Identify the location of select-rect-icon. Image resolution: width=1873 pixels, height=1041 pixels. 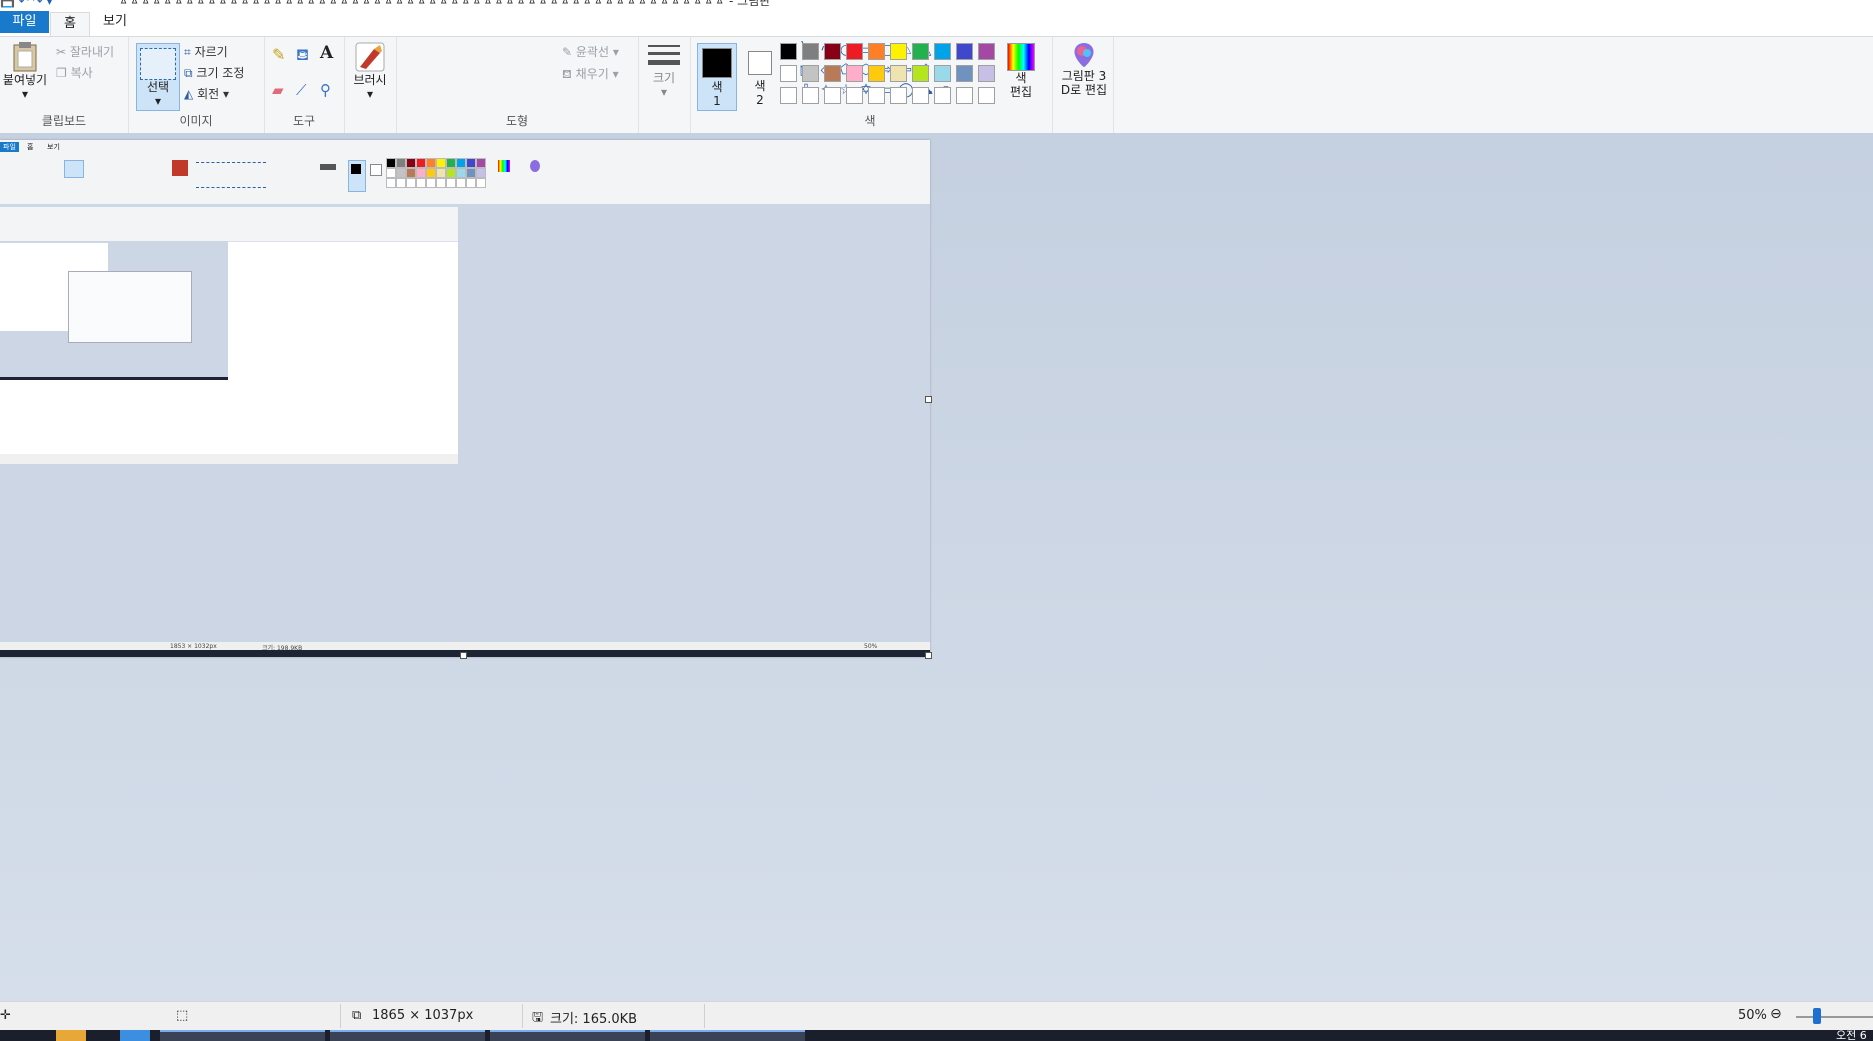
(158, 64).